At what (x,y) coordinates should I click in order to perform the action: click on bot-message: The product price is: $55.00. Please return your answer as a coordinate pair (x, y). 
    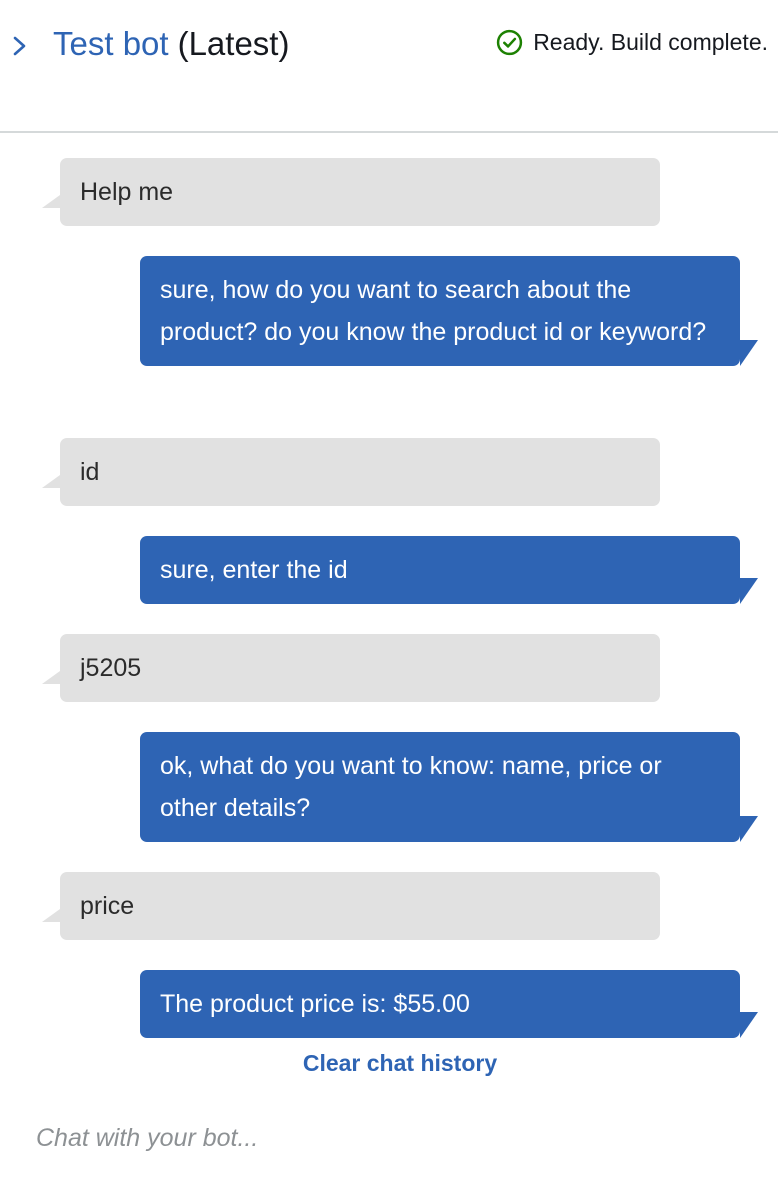
    Looking at the image, I should click on (449, 1004).